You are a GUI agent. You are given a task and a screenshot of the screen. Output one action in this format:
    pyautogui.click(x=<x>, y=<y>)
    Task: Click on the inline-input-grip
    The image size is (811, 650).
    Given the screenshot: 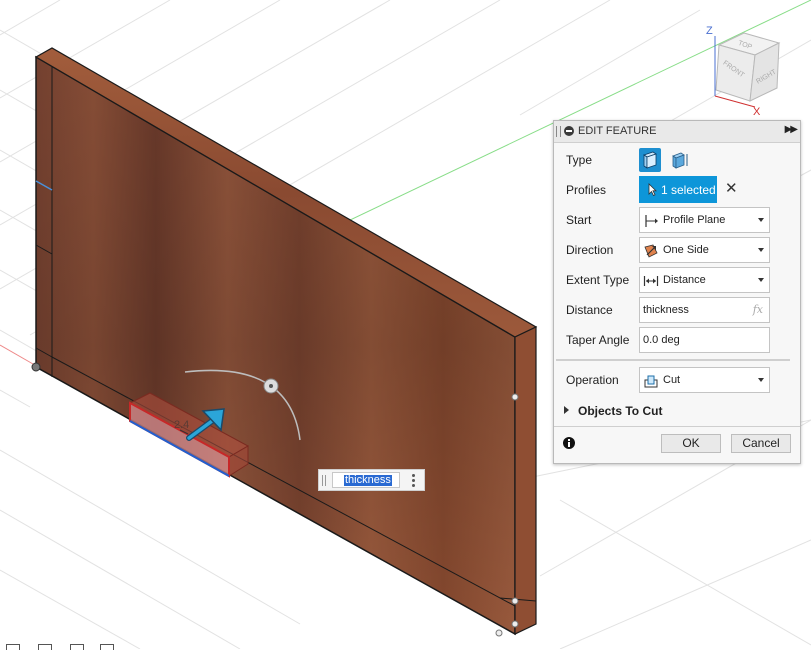 What is the action you would take?
    pyautogui.click(x=324, y=480)
    